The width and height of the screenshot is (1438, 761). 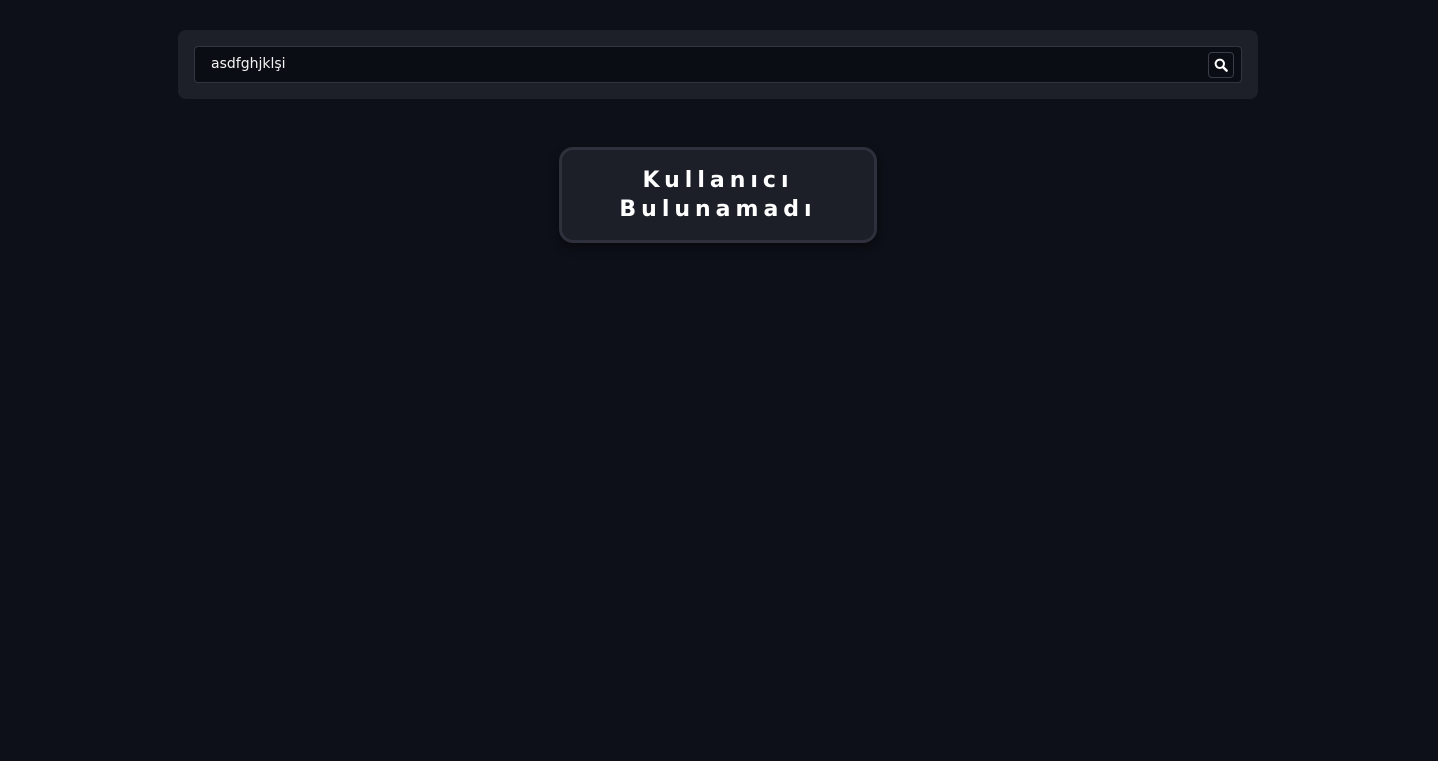 I want to click on search-input, so click(x=695, y=64).